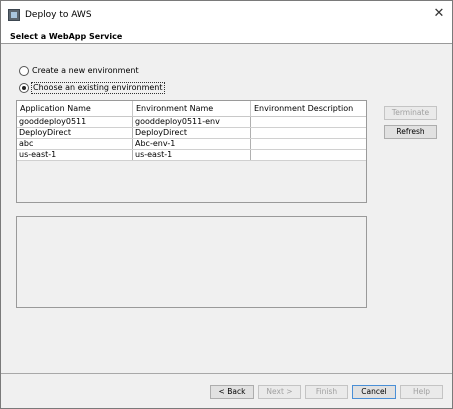 Image resolution: width=453 pixels, height=409 pixels. Describe the element at coordinates (58, 15) in the screenshot. I see `window-title: Deploy to AWS` at that location.